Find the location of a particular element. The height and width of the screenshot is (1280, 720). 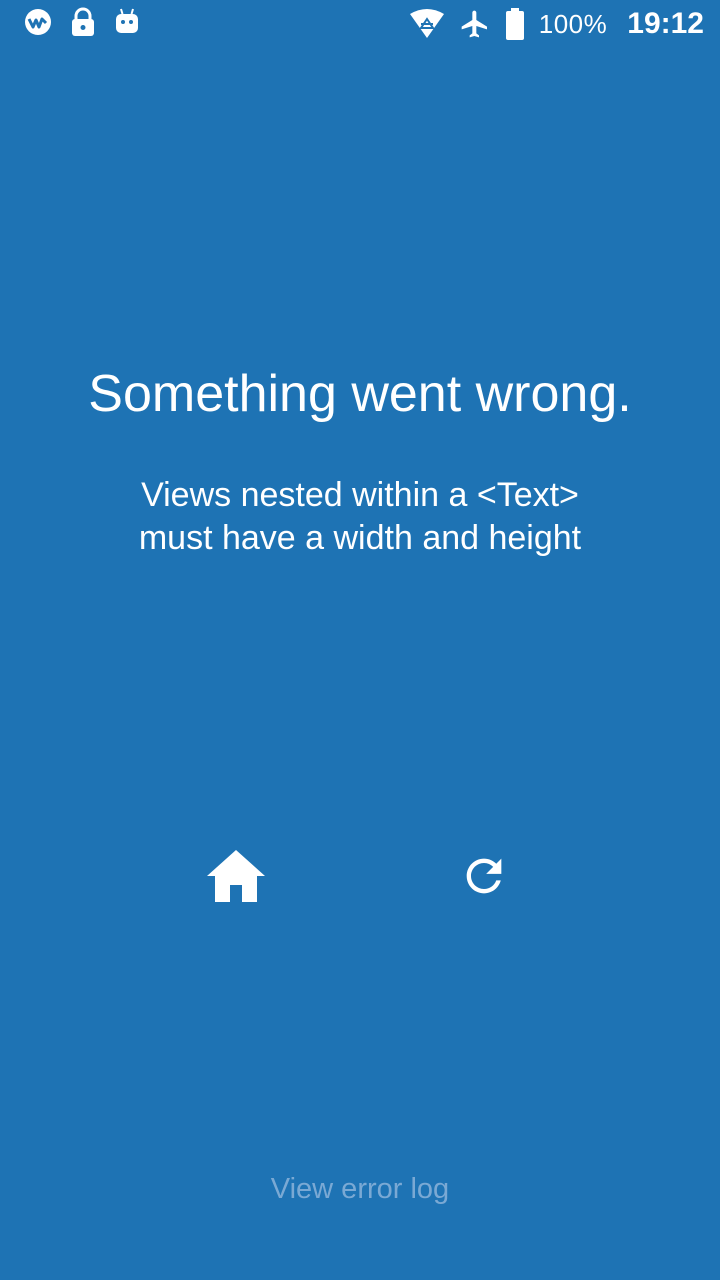

reload-button is located at coordinates (484, 878).